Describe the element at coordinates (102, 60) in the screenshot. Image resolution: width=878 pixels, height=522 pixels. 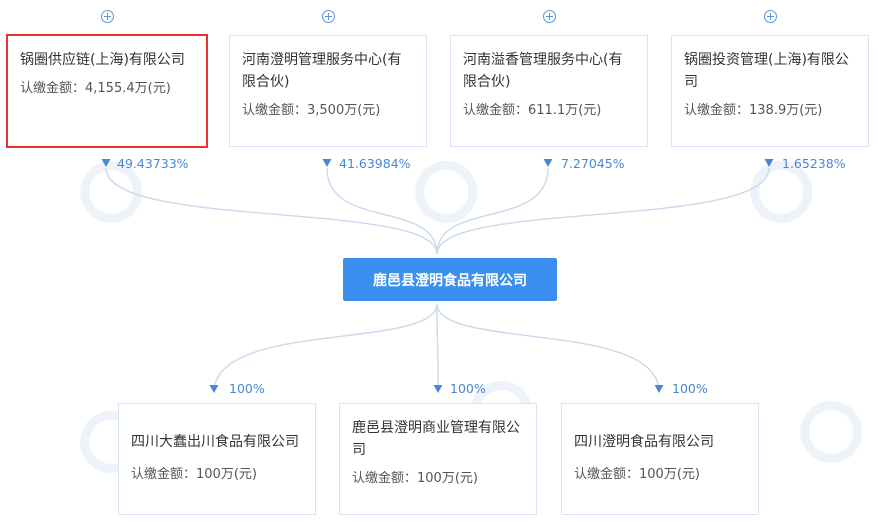
I see `shareholder-name: 锅圈供应链(上海)有限公司` at that location.